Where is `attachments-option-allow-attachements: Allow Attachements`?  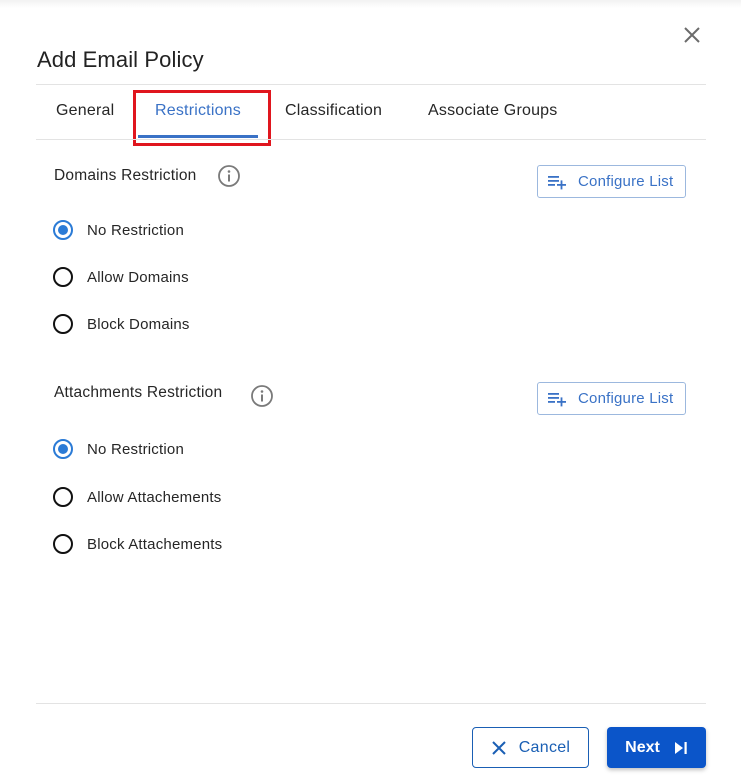
attachments-option-allow-attachements: Allow Attachements is located at coordinates (137, 497).